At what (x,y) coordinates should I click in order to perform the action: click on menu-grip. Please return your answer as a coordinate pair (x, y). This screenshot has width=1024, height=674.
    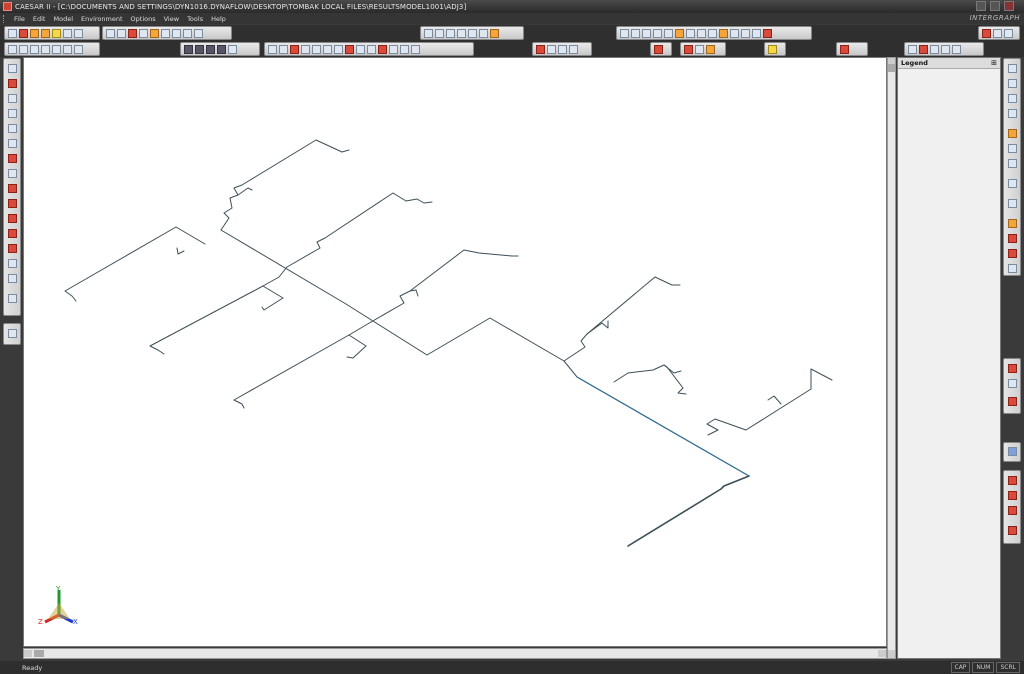
    Looking at the image, I should click on (5, 18).